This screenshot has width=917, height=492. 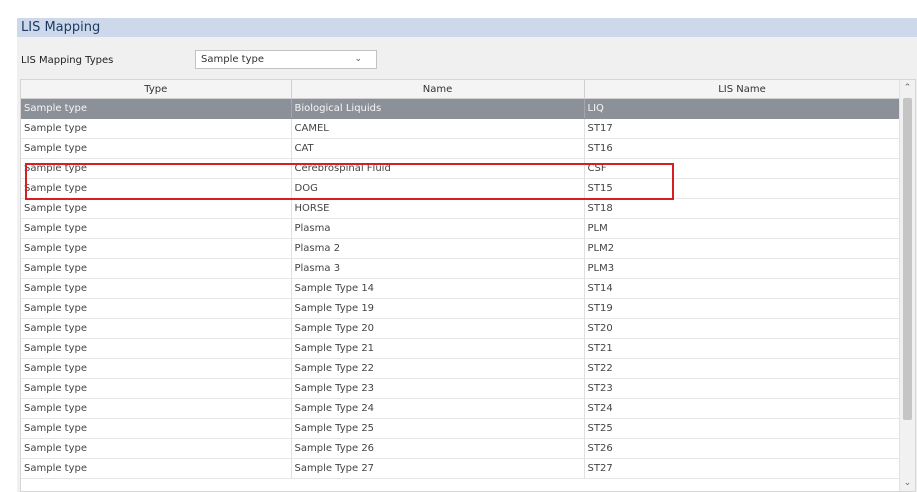 I want to click on cell-lis-name: ST18, so click(x=742, y=208).